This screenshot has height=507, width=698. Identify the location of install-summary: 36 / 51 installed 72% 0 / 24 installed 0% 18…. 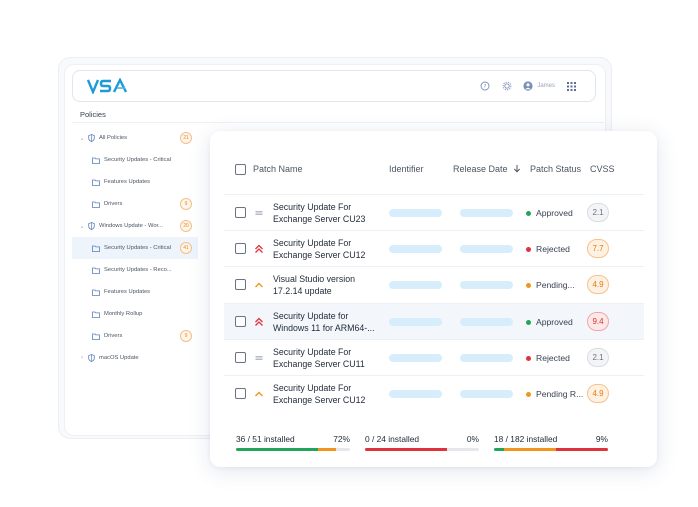
(433, 441).